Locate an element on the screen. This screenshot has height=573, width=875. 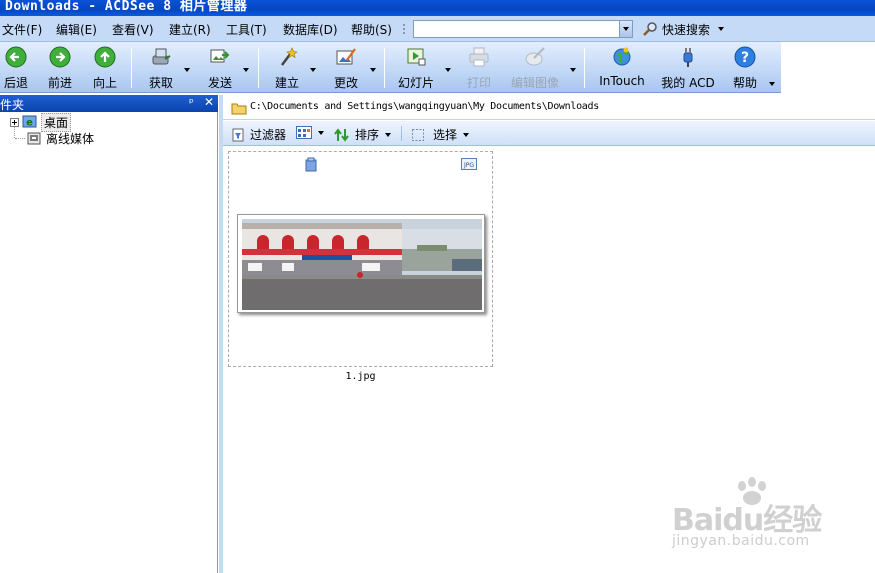
thumbnail-view-icon is located at coordinates (304, 132).